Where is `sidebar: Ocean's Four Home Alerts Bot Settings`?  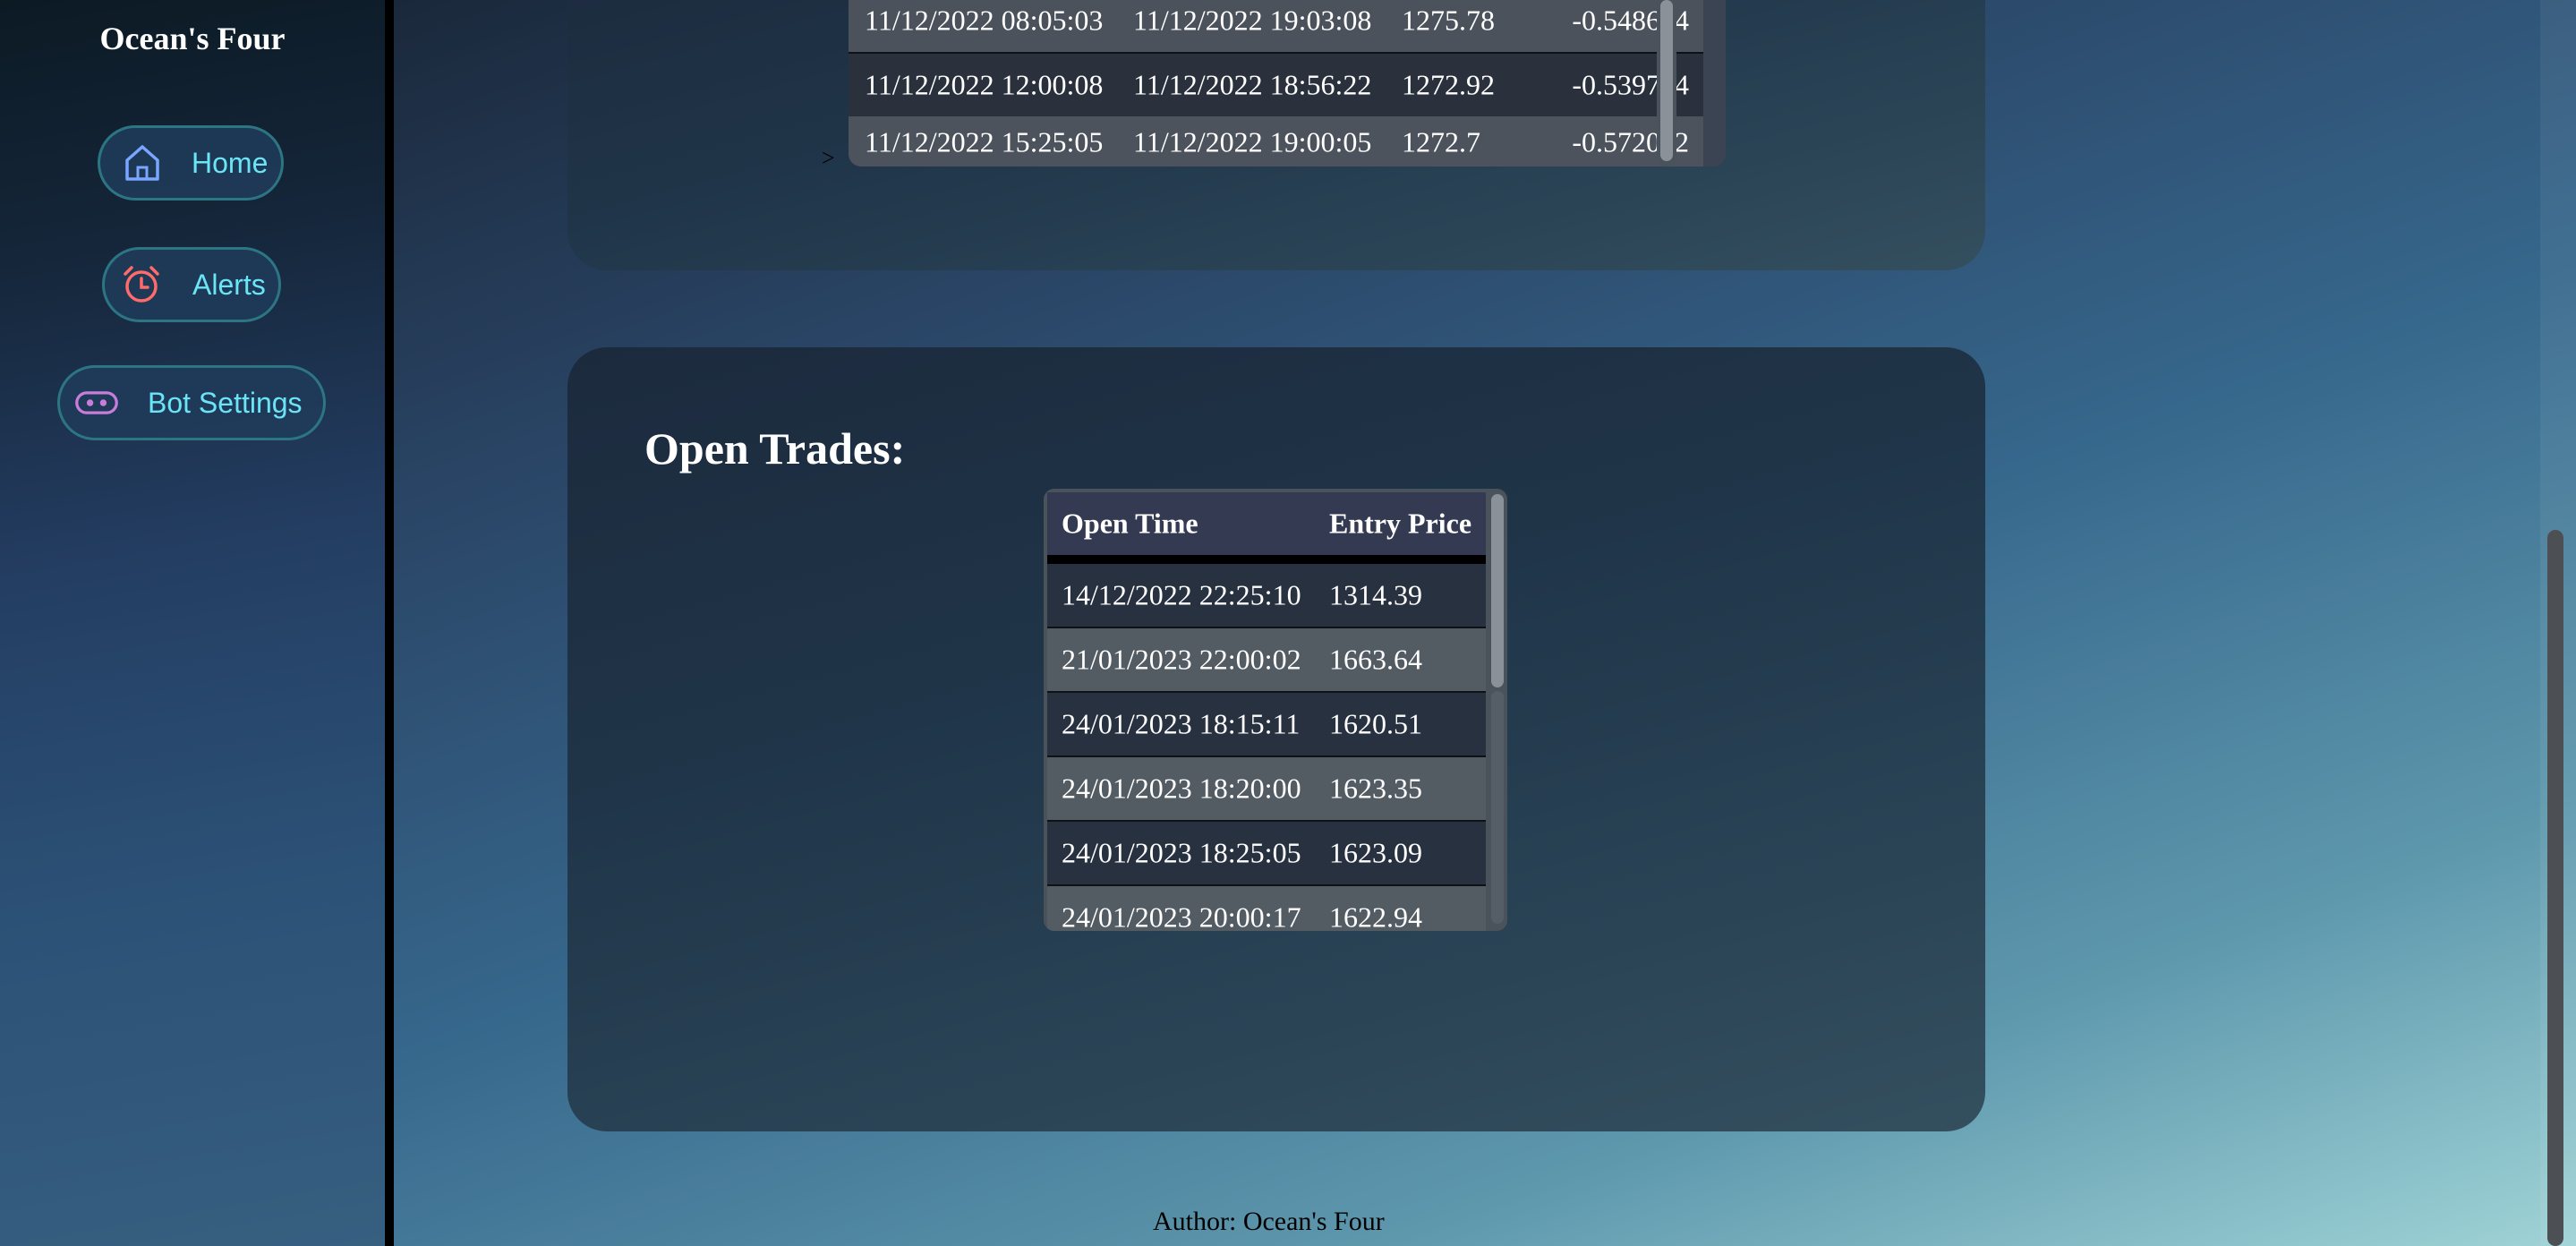 sidebar: Ocean's Four Home Alerts Bot Settings is located at coordinates (192, 623).